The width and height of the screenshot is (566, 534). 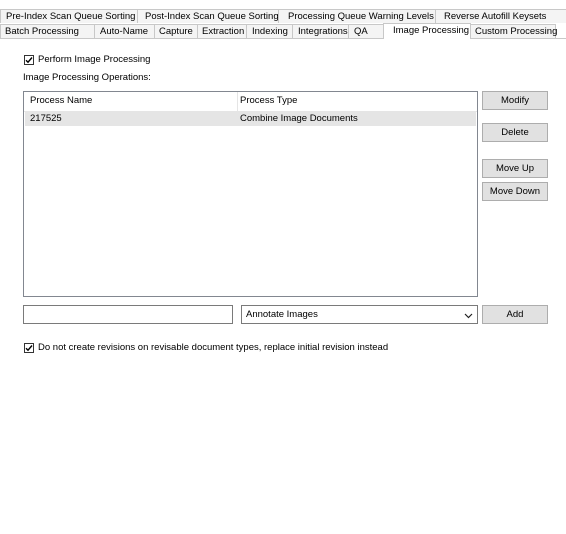 I want to click on tab-indexing: Indexing, so click(x=269, y=31).